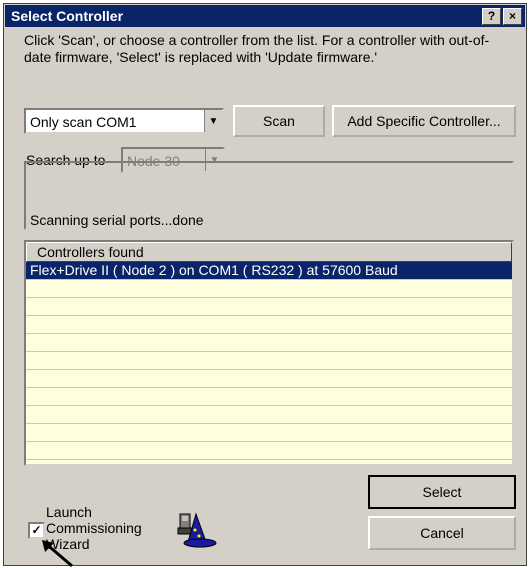 The image size is (530, 568). I want to click on mouse-pointer-icon, so click(57, 554).